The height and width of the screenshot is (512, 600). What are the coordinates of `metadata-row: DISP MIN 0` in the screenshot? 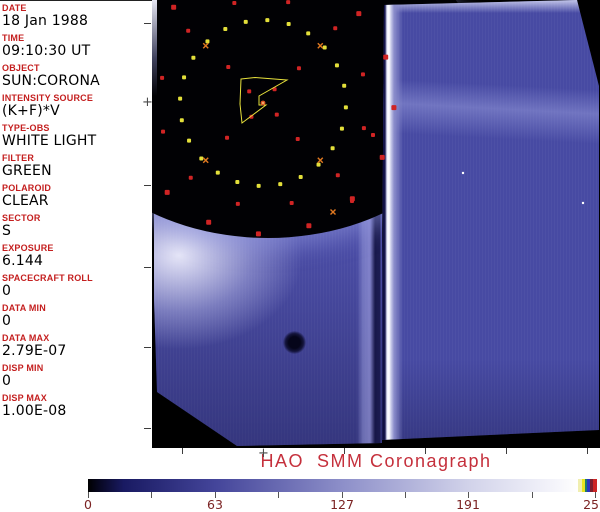 It's located at (77, 376).